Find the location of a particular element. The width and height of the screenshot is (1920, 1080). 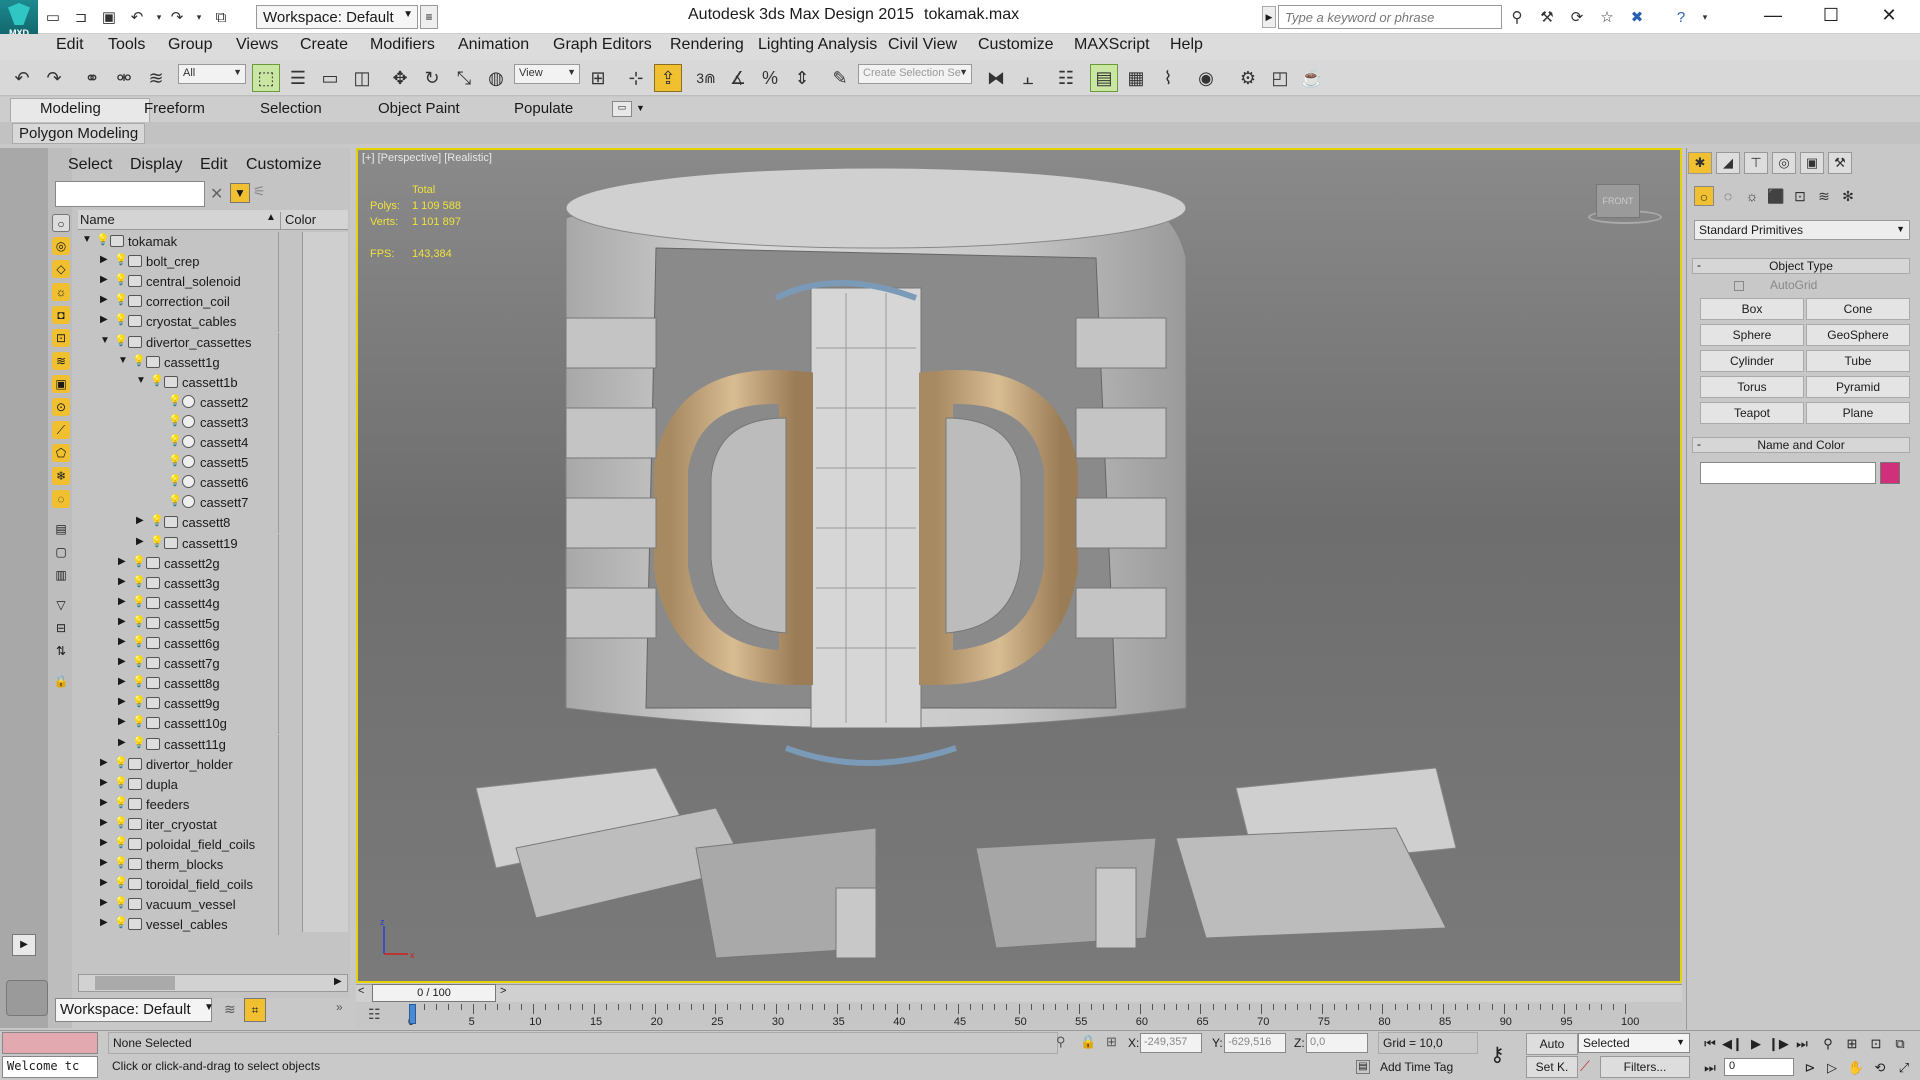

display-bones-icon: ⟋ is located at coordinates (61, 430).